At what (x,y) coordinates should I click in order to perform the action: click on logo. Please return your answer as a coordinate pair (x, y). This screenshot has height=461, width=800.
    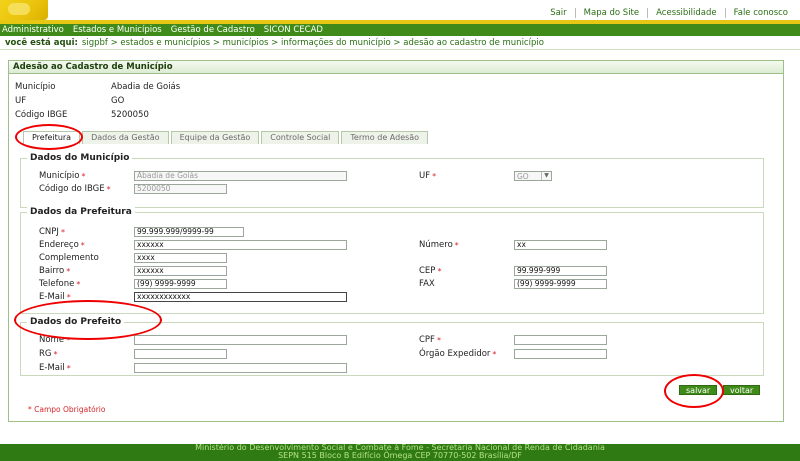
    Looking at the image, I should click on (24, 10).